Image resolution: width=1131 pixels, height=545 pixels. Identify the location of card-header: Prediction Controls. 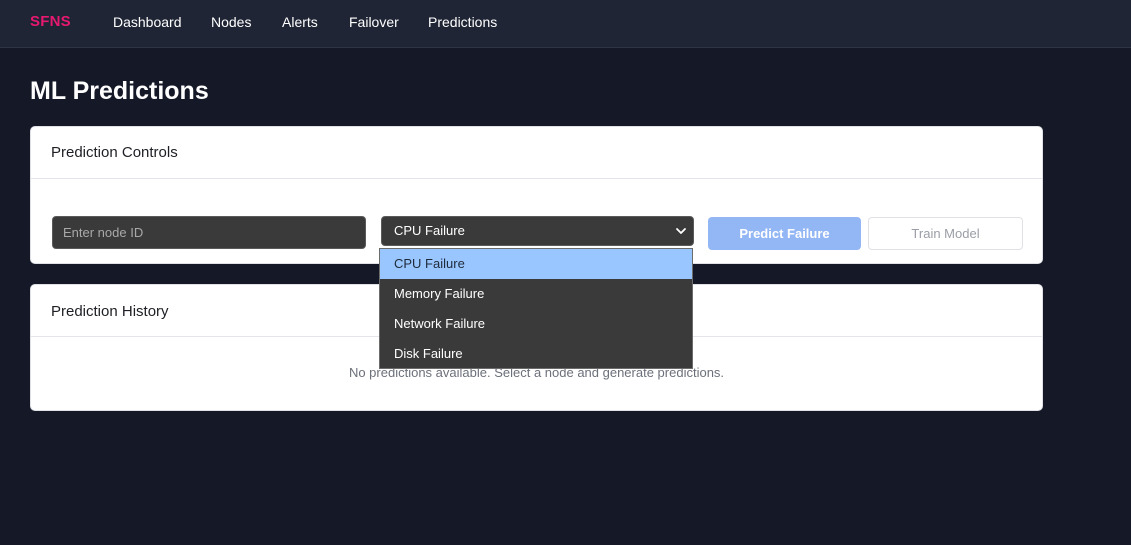
(536, 153).